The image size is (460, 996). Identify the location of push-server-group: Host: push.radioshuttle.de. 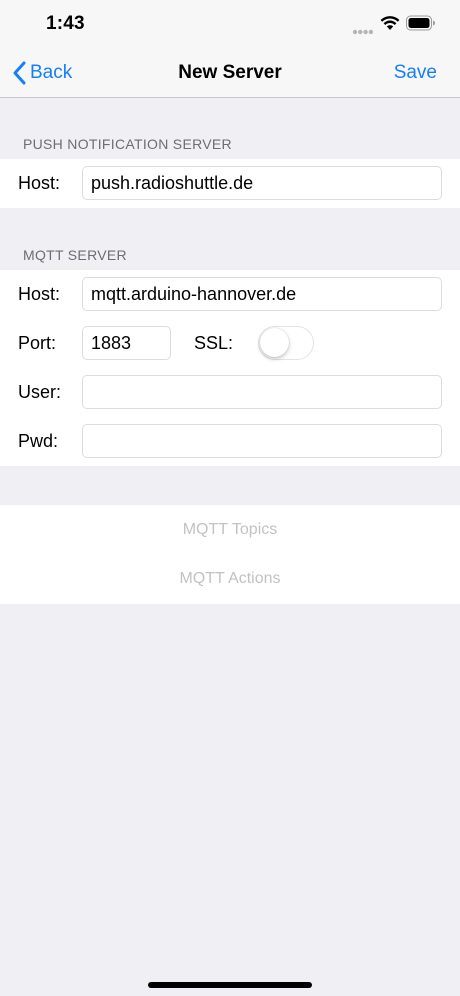
(230, 183).